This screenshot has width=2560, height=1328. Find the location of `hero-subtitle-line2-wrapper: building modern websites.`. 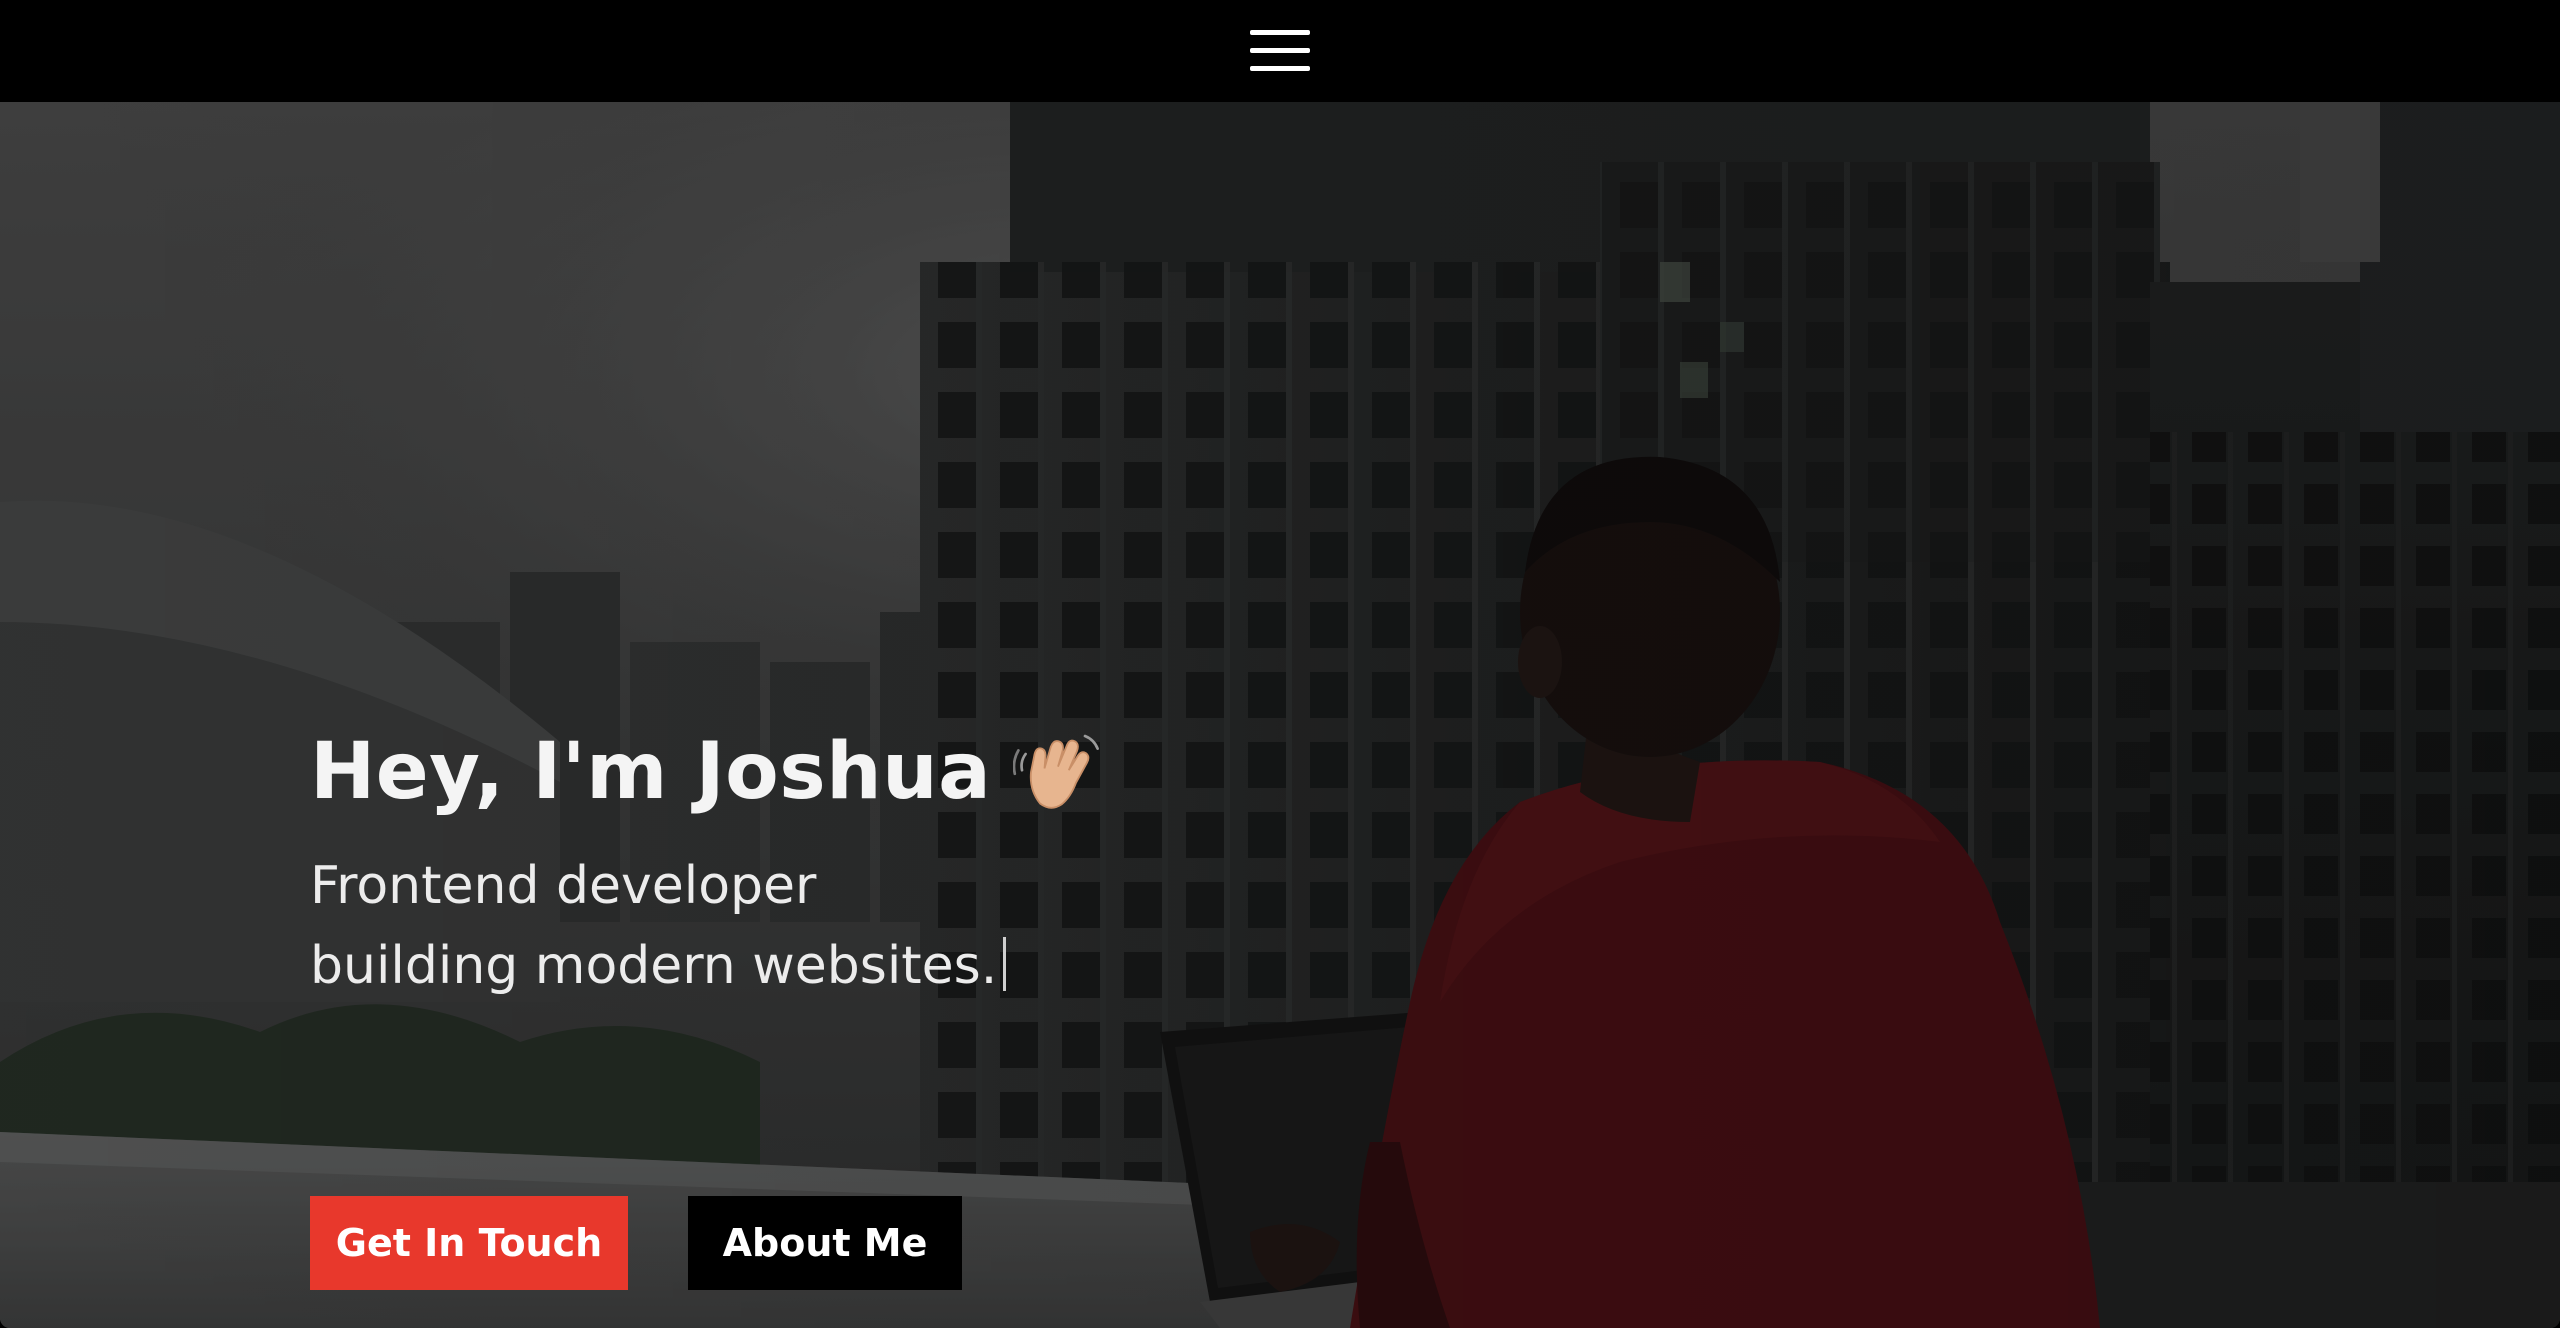

hero-subtitle-line2-wrapper: building modern websites. is located at coordinates (860, 966).